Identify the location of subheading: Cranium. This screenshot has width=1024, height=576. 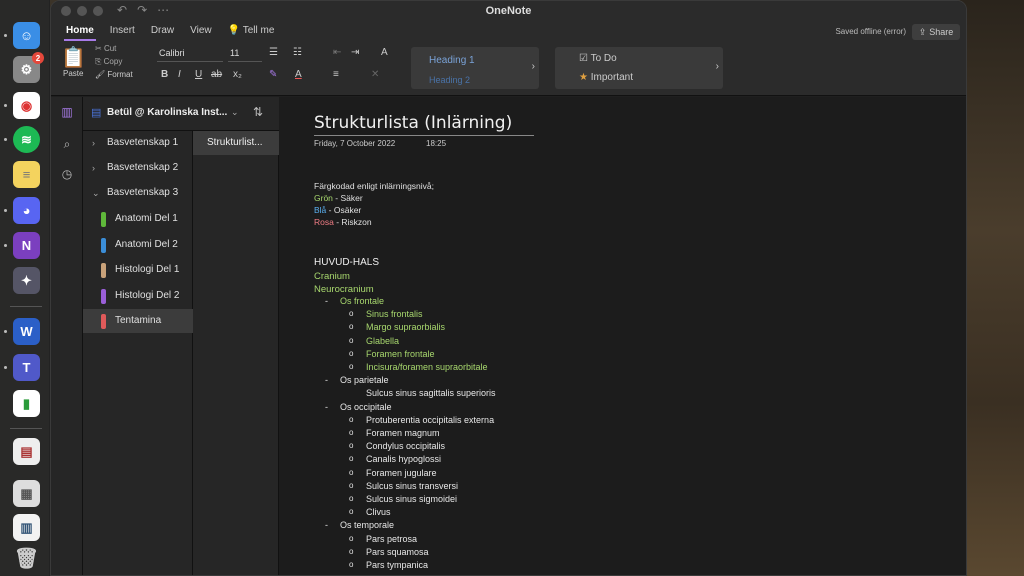
(332, 276).